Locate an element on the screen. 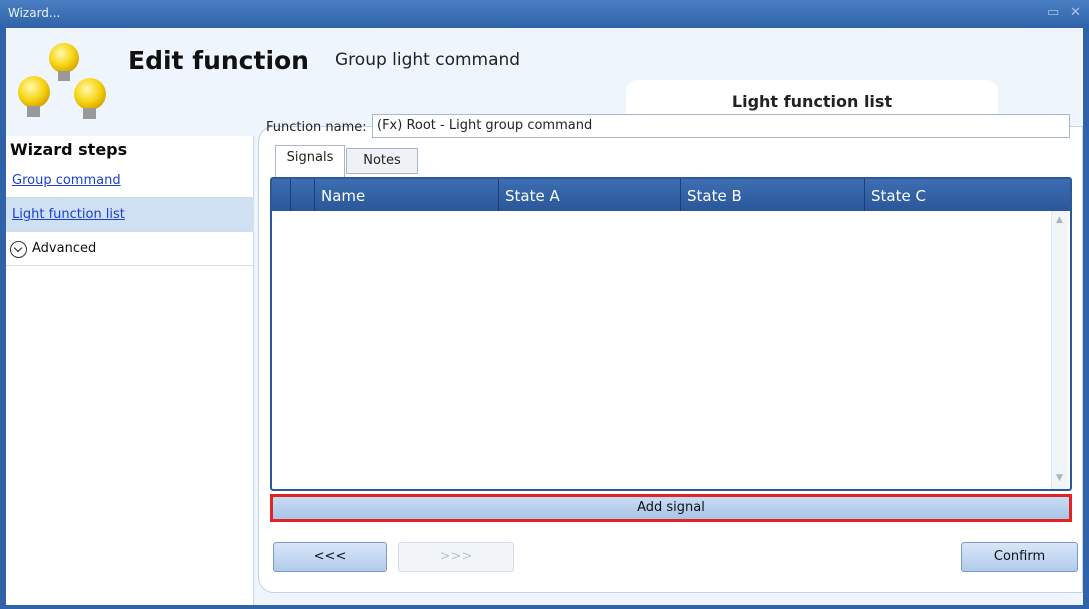  function-name-field: (Fx) Root - Light group command is located at coordinates (721, 126).